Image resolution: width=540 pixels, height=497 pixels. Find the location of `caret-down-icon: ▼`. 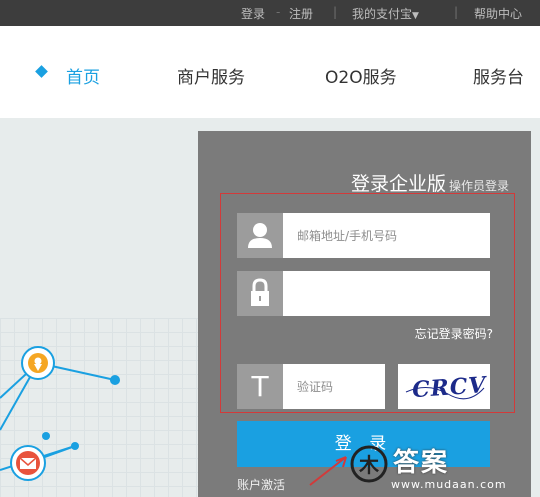

caret-down-icon: ▼ is located at coordinates (415, 16).